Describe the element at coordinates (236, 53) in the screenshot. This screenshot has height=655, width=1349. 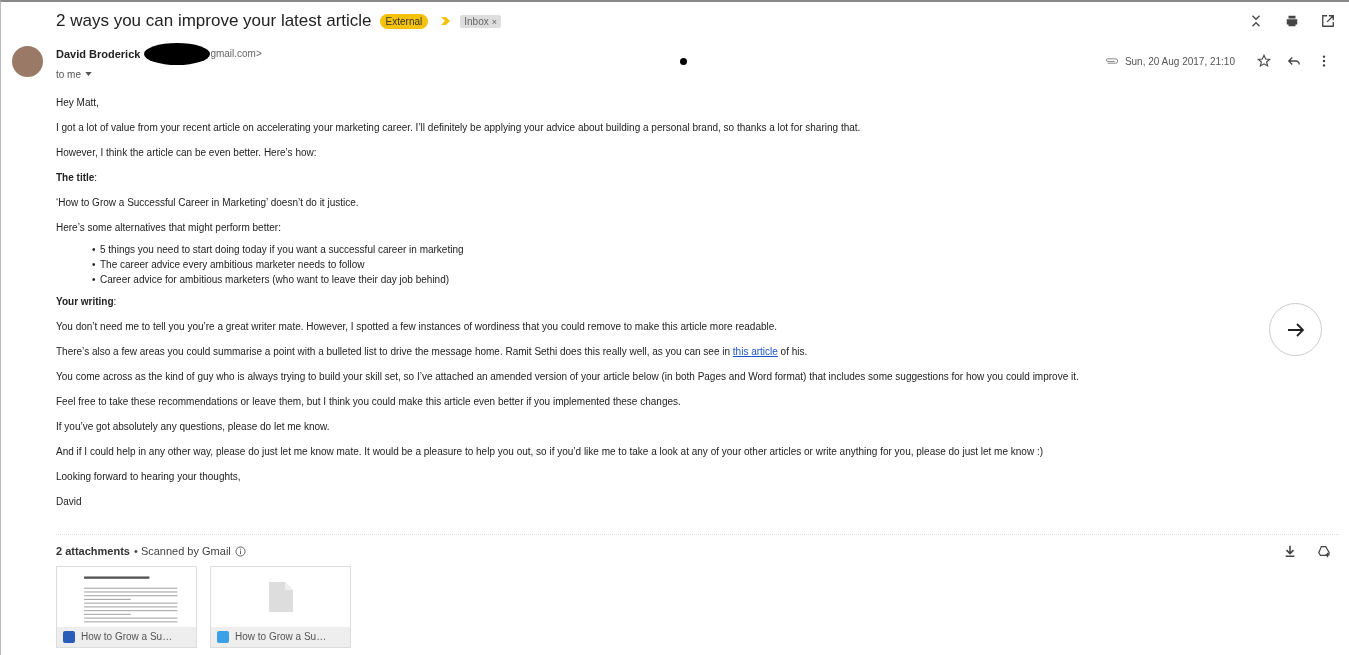
I see `sender-email: gmail.com>` at that location.